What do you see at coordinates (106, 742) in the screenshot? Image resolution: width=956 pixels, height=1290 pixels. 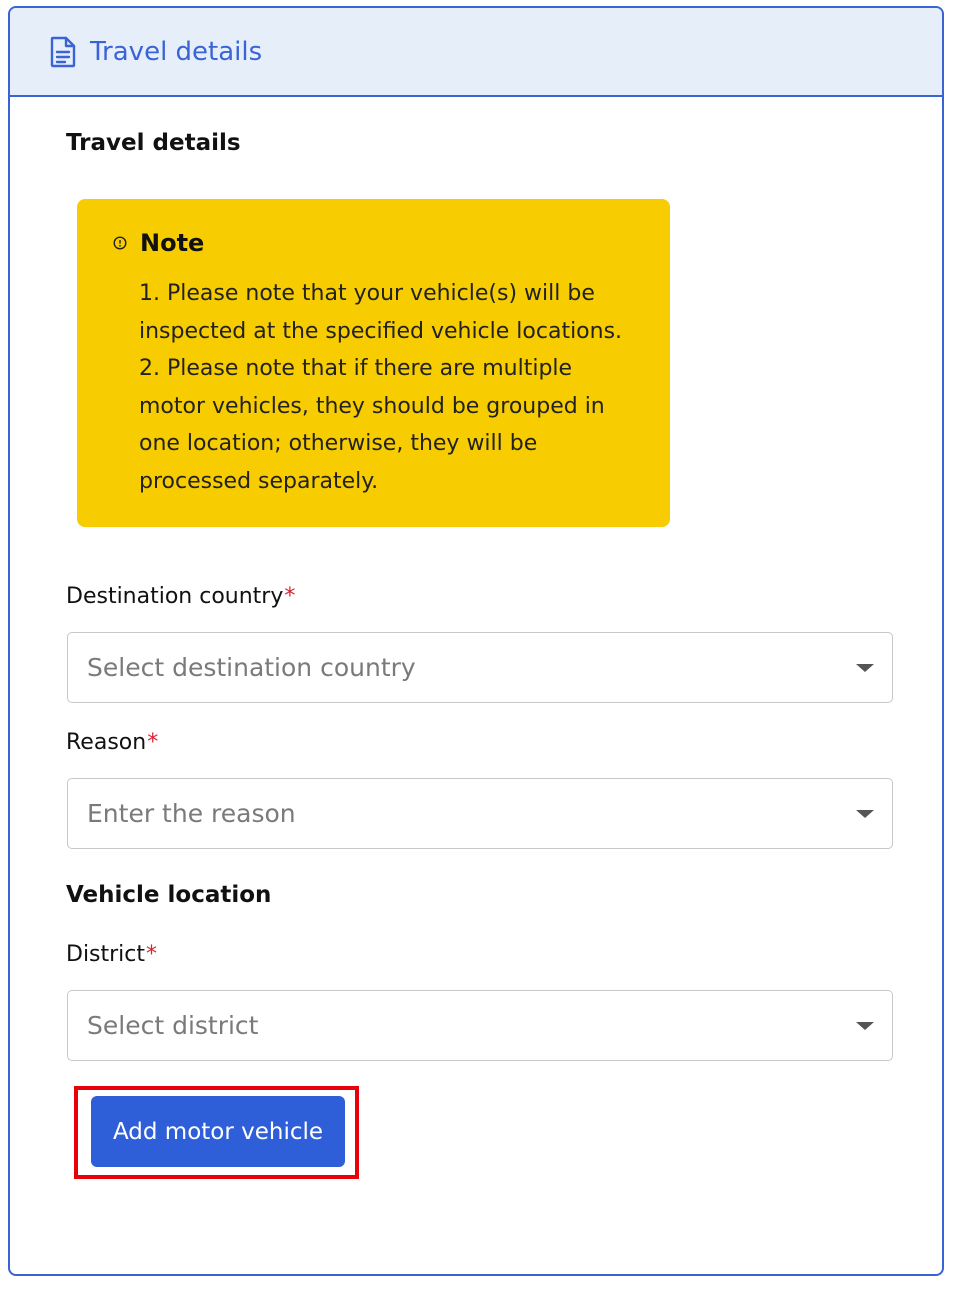 I see `reason-label-text: Reason` at bounding box center [106, 742].